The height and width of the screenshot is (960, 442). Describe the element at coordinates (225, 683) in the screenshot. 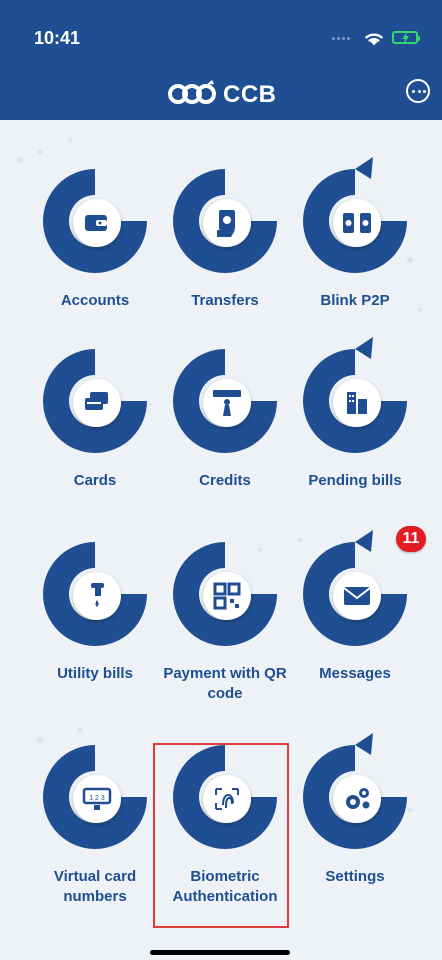

I see `tile-label: Payment with QR code` at that location.